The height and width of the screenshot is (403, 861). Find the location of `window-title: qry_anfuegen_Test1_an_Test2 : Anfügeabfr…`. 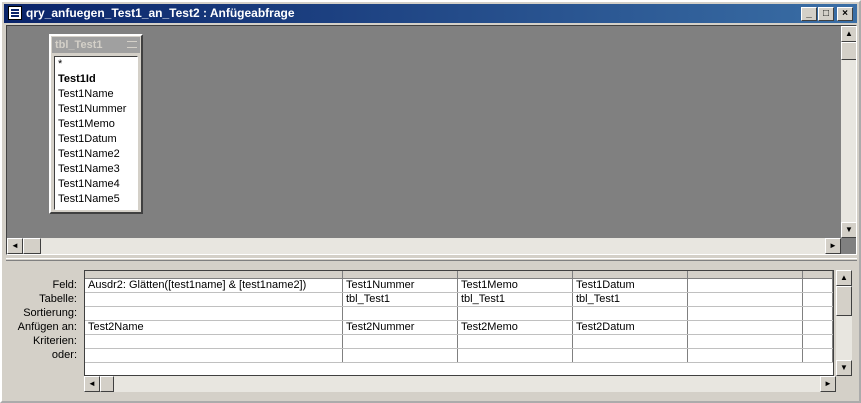

window-title: qry_anfuegen_Test1_an_Test2 : Anfügeabfr… is located at coordinates (160, 13).